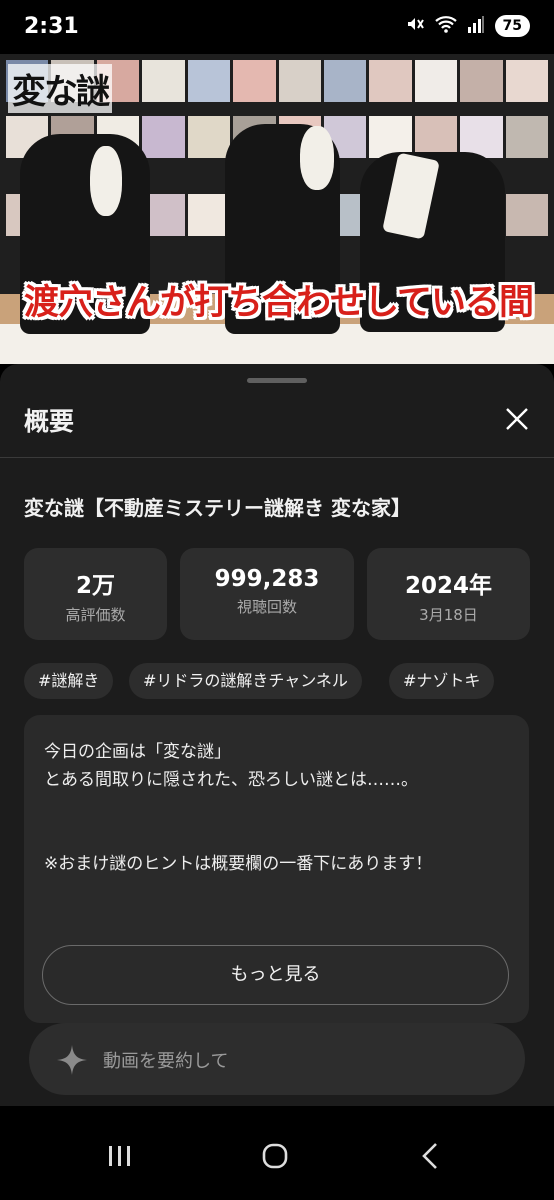 This screenshot has height=1200, width=554. What do you see at coordinates (267, 594) in the screenshot?
I see `stat-views: 999,283 視聴回数` at bounding box center [267, 594].